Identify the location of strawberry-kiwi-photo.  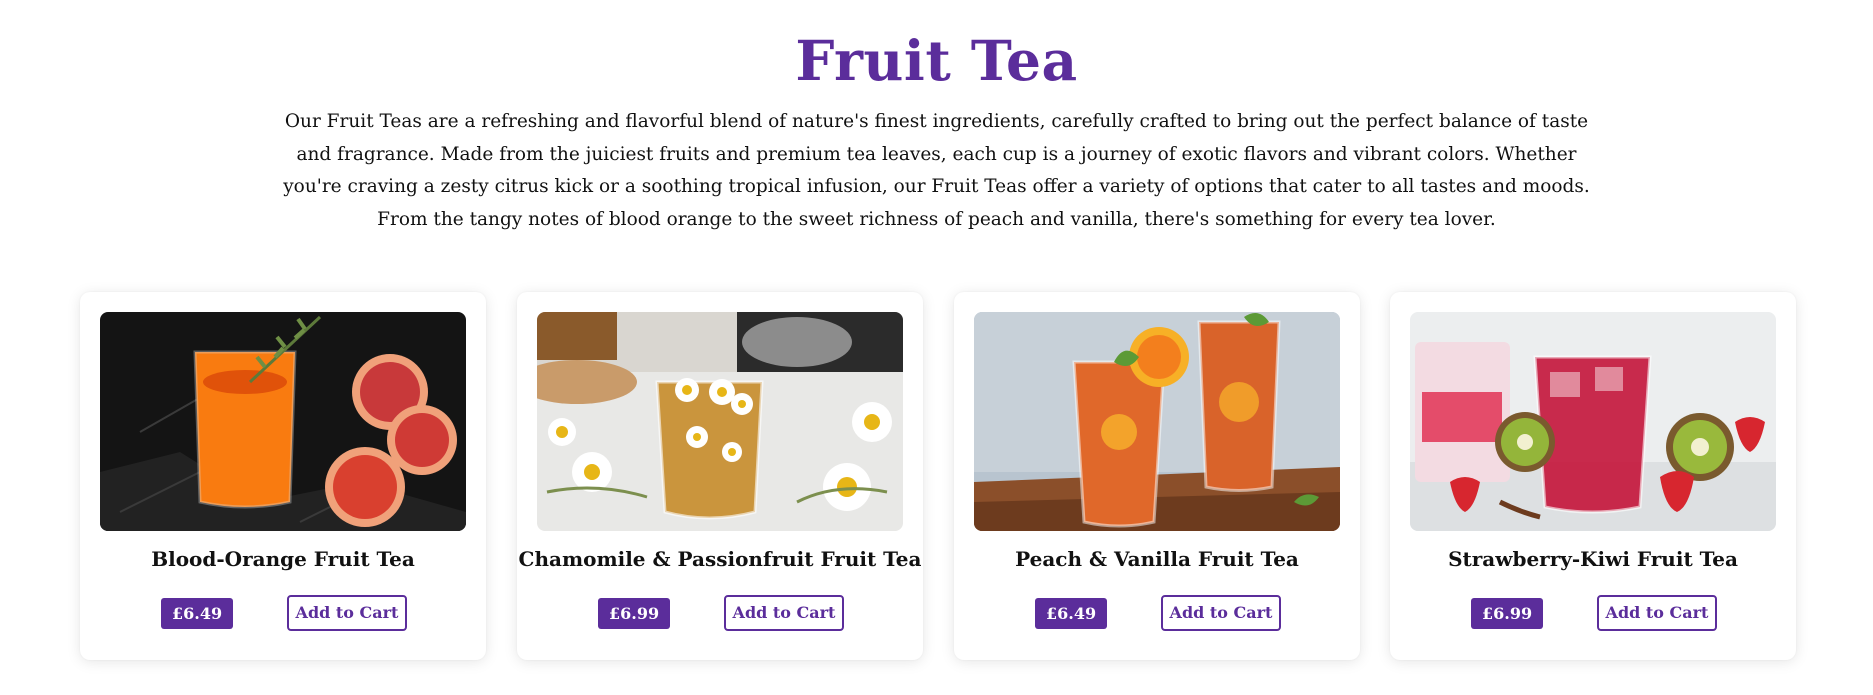
(1593, 421).